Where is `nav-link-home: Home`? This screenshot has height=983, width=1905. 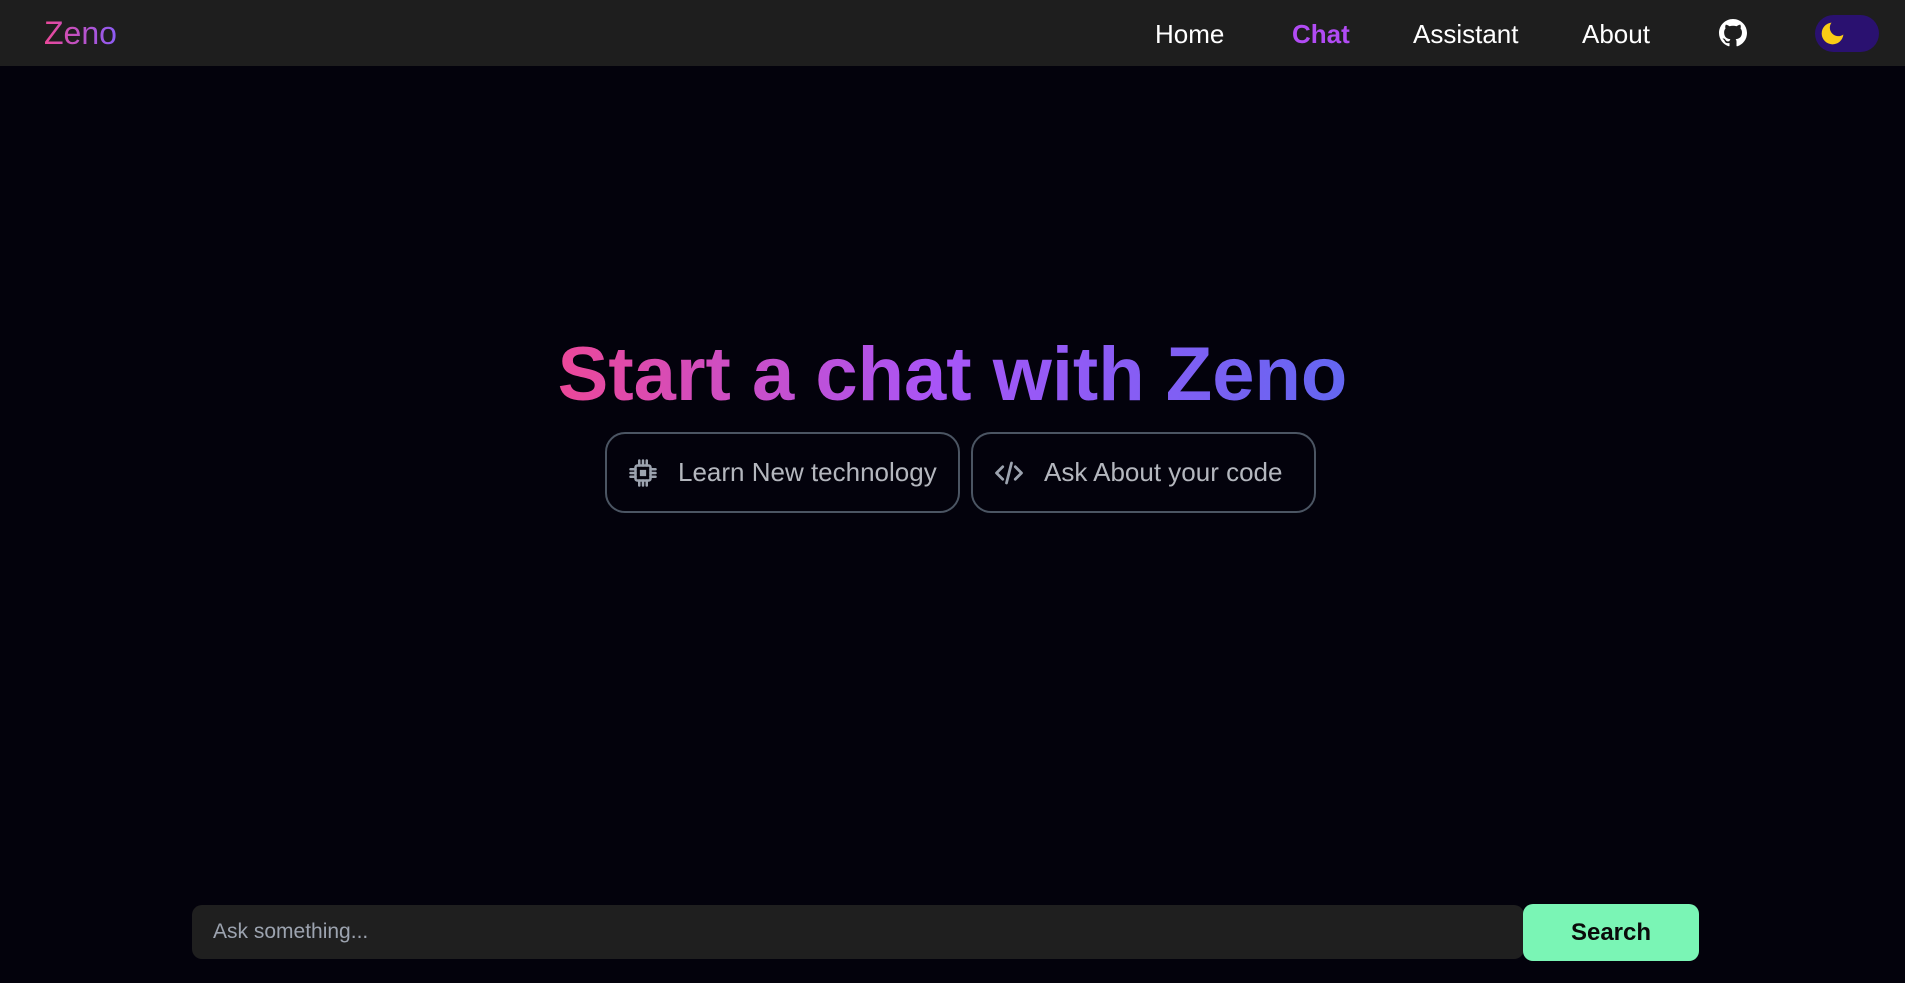
nav-link-home: Home is located at coordinates (1189, 34).